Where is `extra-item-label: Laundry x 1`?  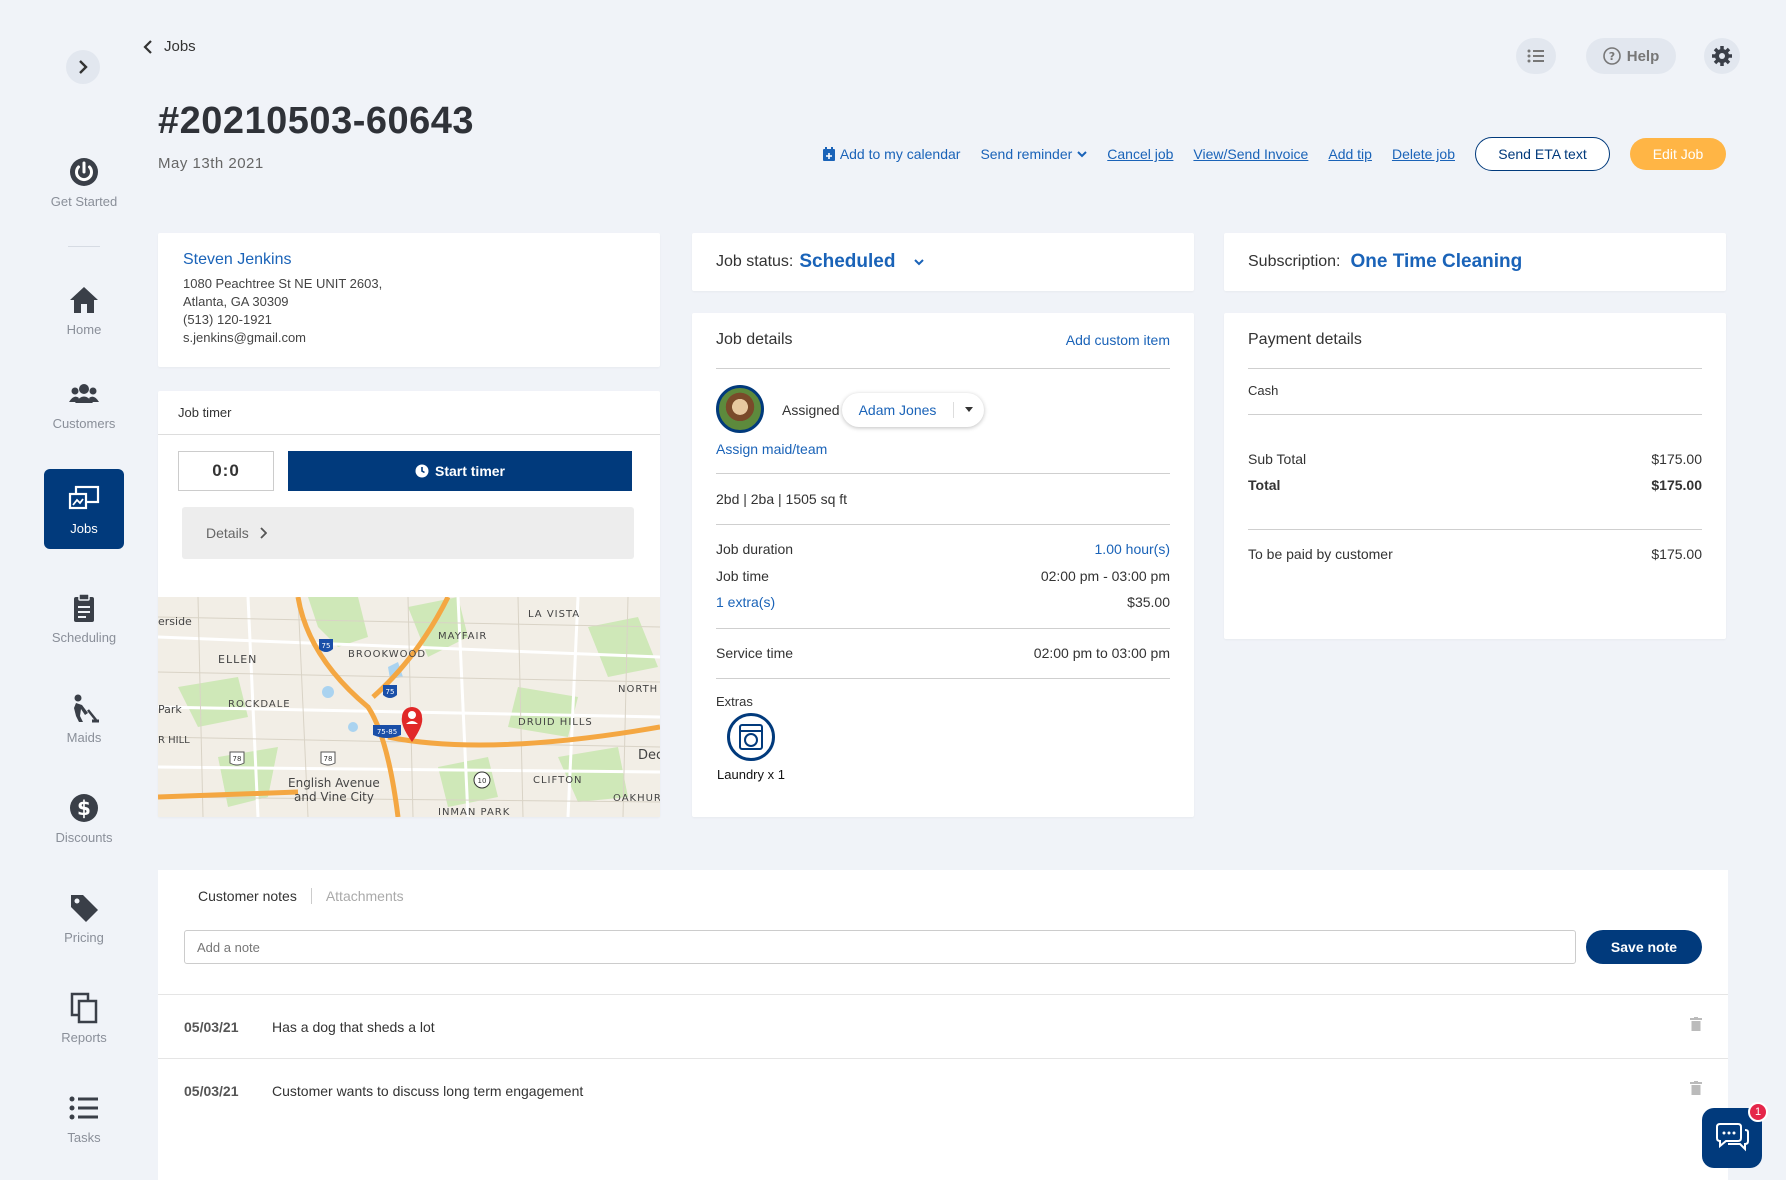 extra-item-label: Laundry x 1 is located at coordinates (751, 774).